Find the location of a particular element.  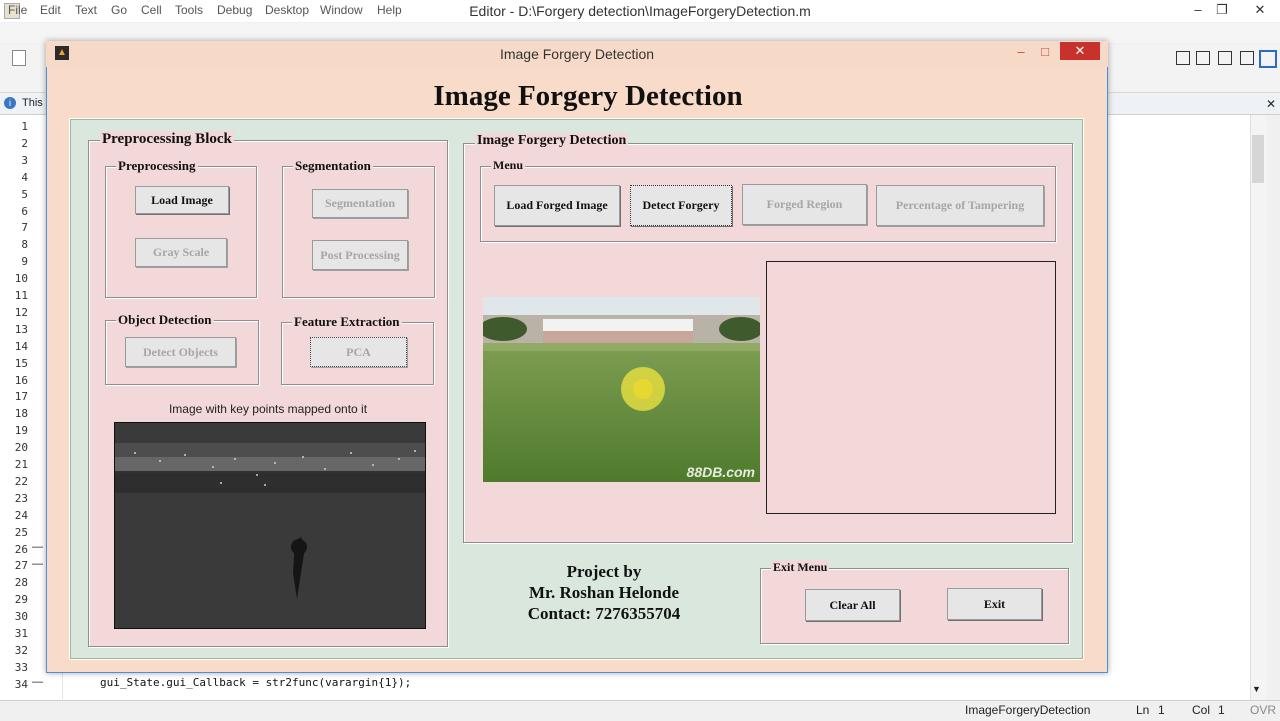

line-number: 27 is located at coordinates (21, 566).